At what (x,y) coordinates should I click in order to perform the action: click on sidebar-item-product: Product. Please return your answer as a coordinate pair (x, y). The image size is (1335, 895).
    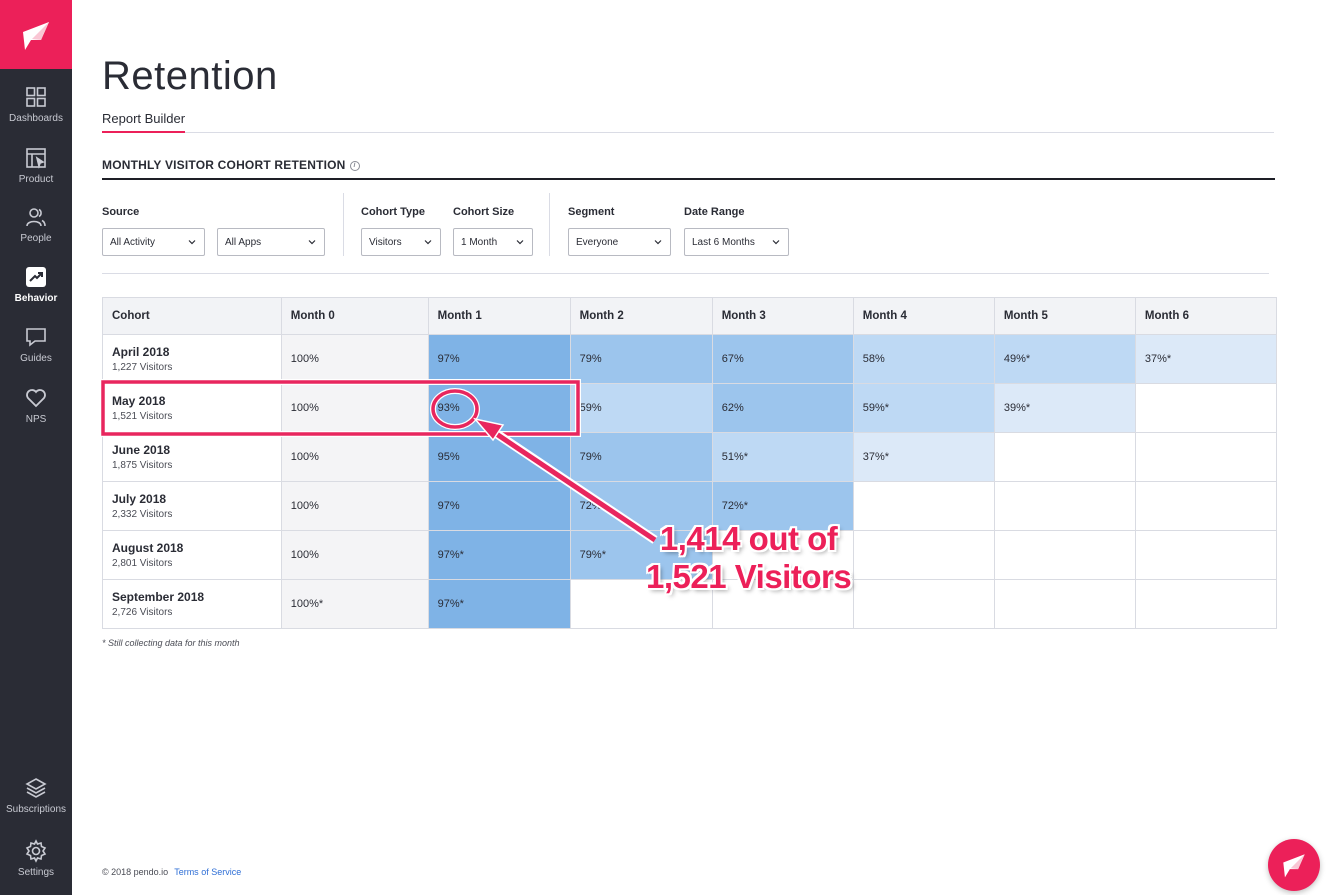
    Looking at the image, I should click on (36, 174).